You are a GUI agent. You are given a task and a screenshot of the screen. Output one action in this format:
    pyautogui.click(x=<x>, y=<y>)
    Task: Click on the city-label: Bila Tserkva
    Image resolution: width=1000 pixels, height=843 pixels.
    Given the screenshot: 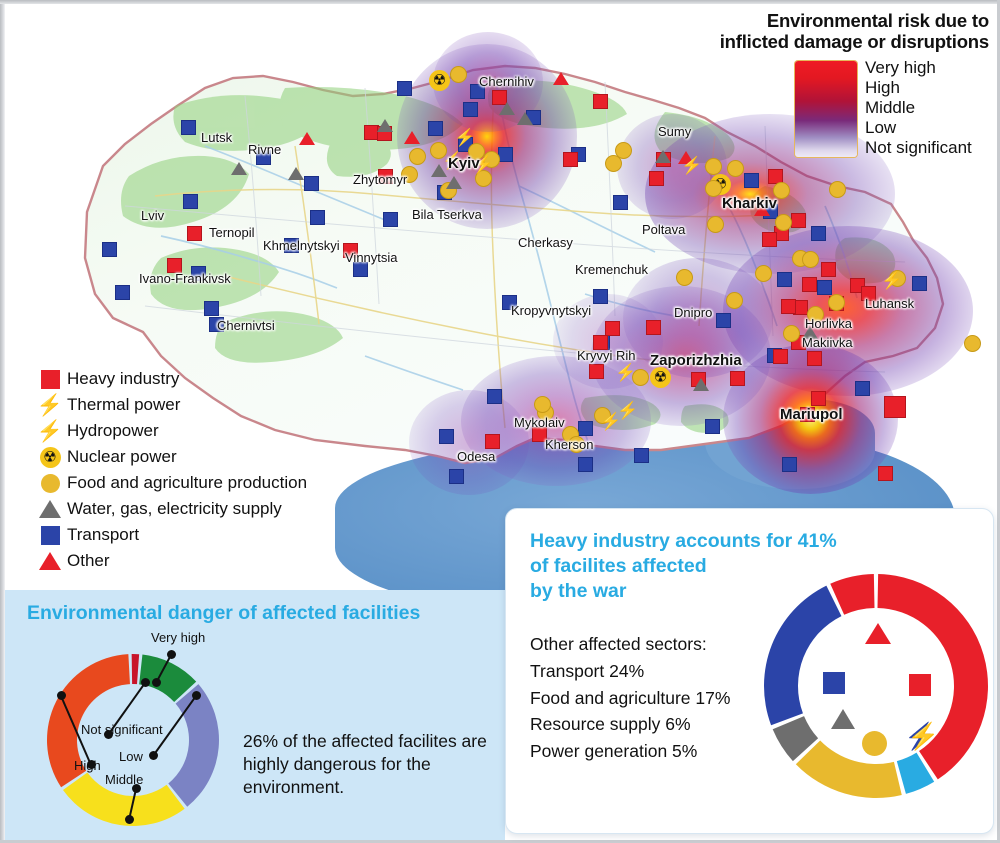 What is the action you would take?
    pyautogui.click(x=447, y=214)
    